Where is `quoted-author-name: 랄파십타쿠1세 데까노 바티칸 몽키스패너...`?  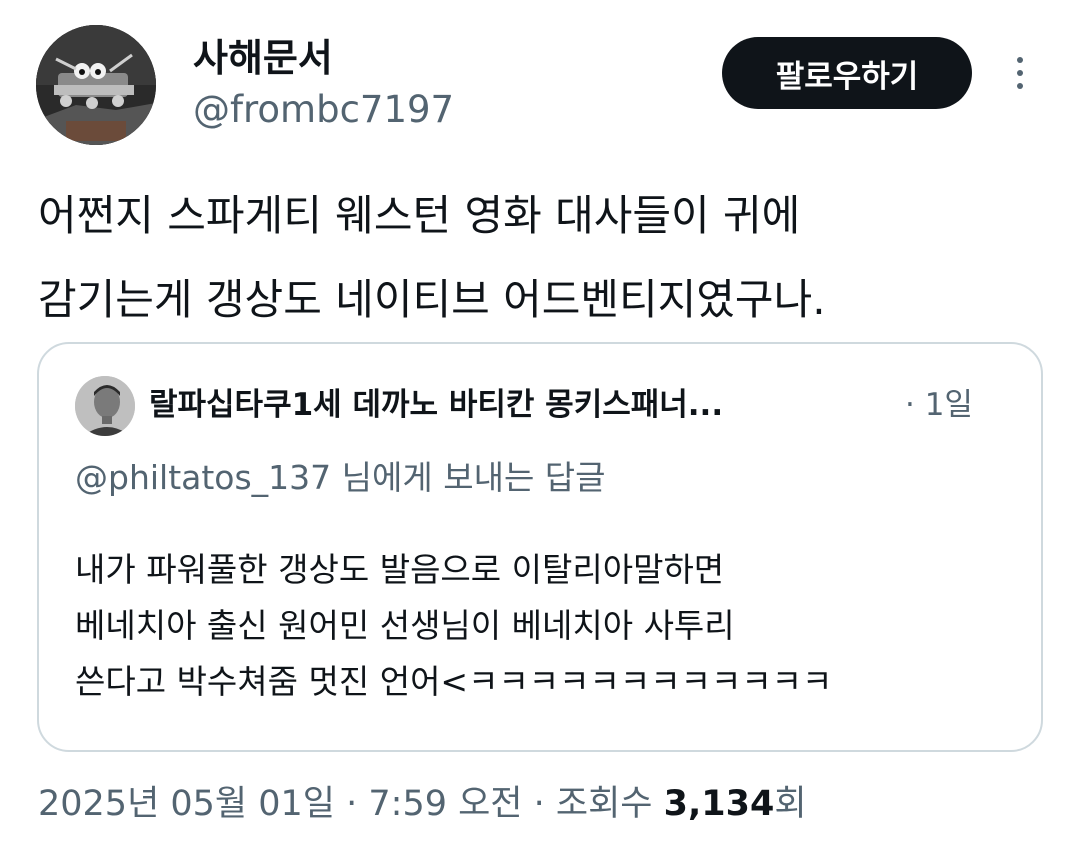 quoted-author-name: 랄파십타쿠1세 데까노 바티칸 몽키스패너... is located at coordinates (436, 405).